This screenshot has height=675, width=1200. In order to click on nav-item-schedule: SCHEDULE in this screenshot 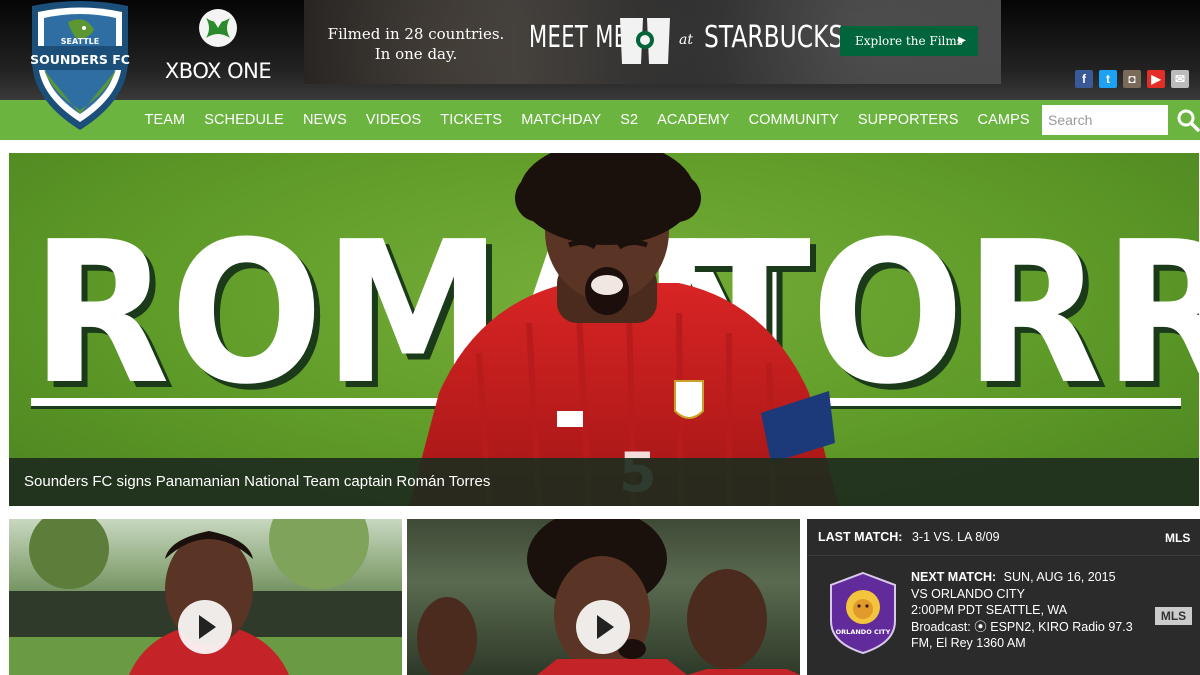, I will do `click(244, 120)`.